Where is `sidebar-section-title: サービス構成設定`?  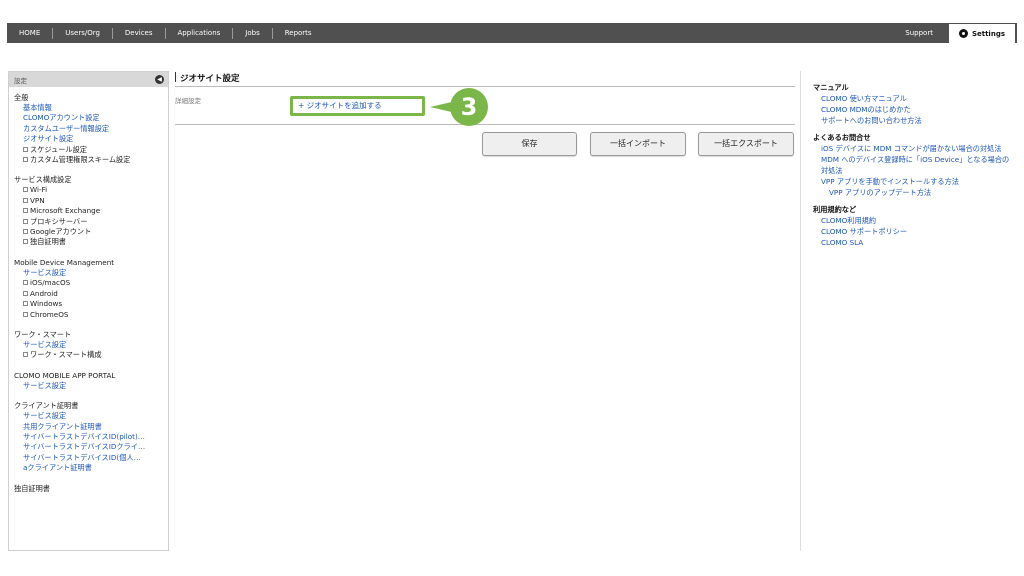 sidebar-section-title: サービス構成設定 is located at coordinates (43, 180).